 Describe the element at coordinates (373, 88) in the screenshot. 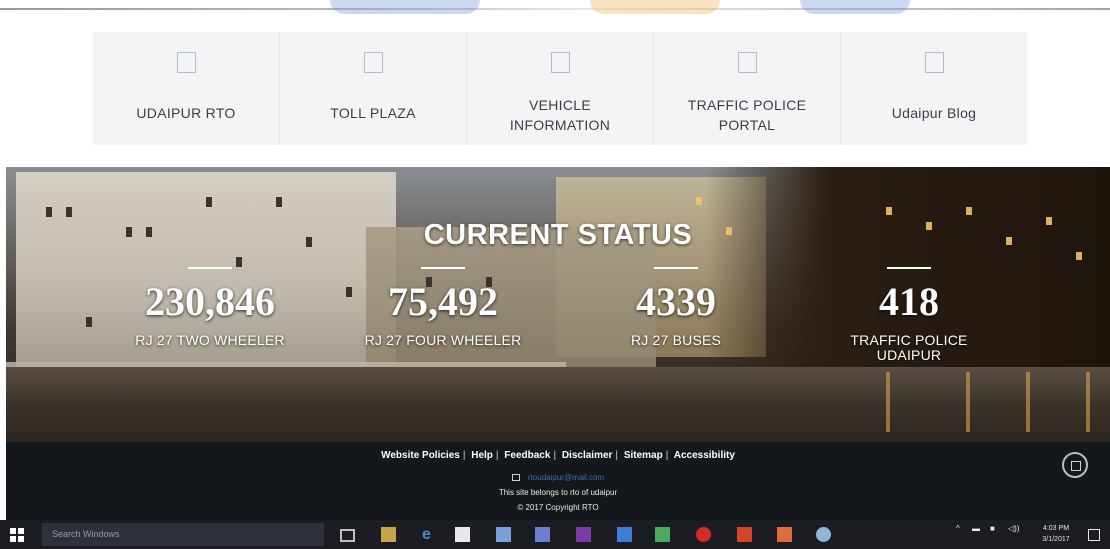

I see `link-toll-plaza: TOLL PLAZA` at that location.